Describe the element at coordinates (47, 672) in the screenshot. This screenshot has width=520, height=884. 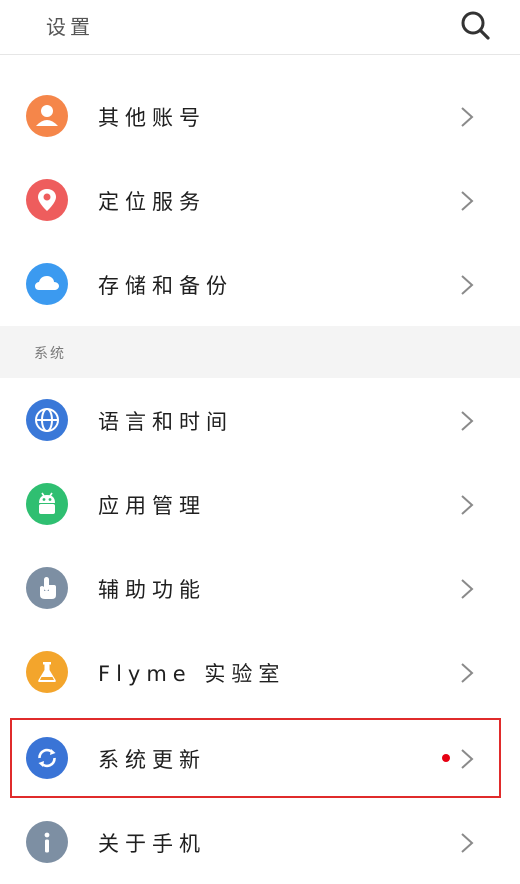
I see `flask-icon` at that location.